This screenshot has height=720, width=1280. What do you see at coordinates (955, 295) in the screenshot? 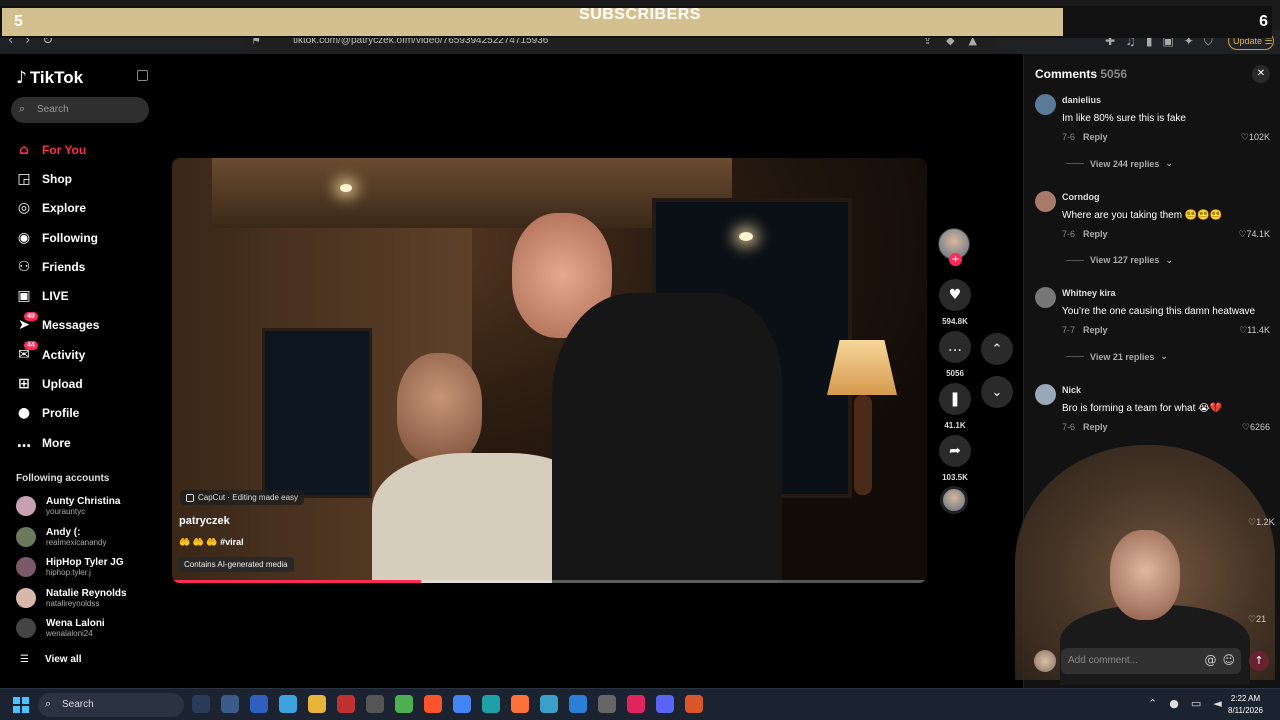
I see `heart-icon: ♥` at bounding box center [955, 295].